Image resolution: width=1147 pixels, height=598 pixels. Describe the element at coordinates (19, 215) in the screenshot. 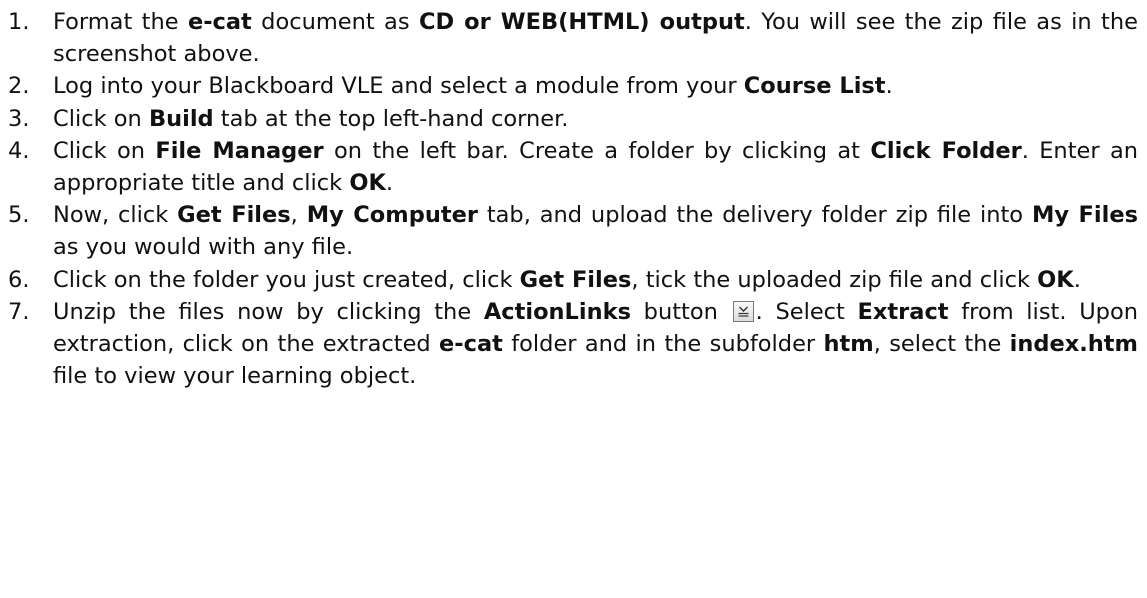

I see `step-number: 5.` at that location.